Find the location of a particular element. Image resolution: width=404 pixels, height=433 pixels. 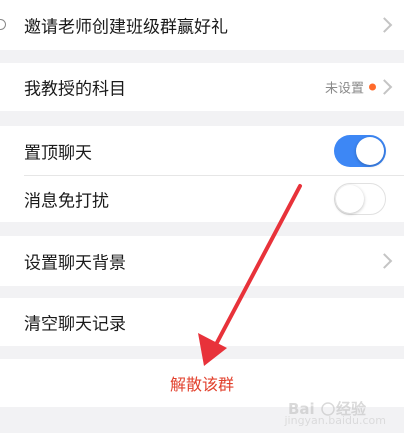

edge-handle-icon is located at coordinates (3, 24).